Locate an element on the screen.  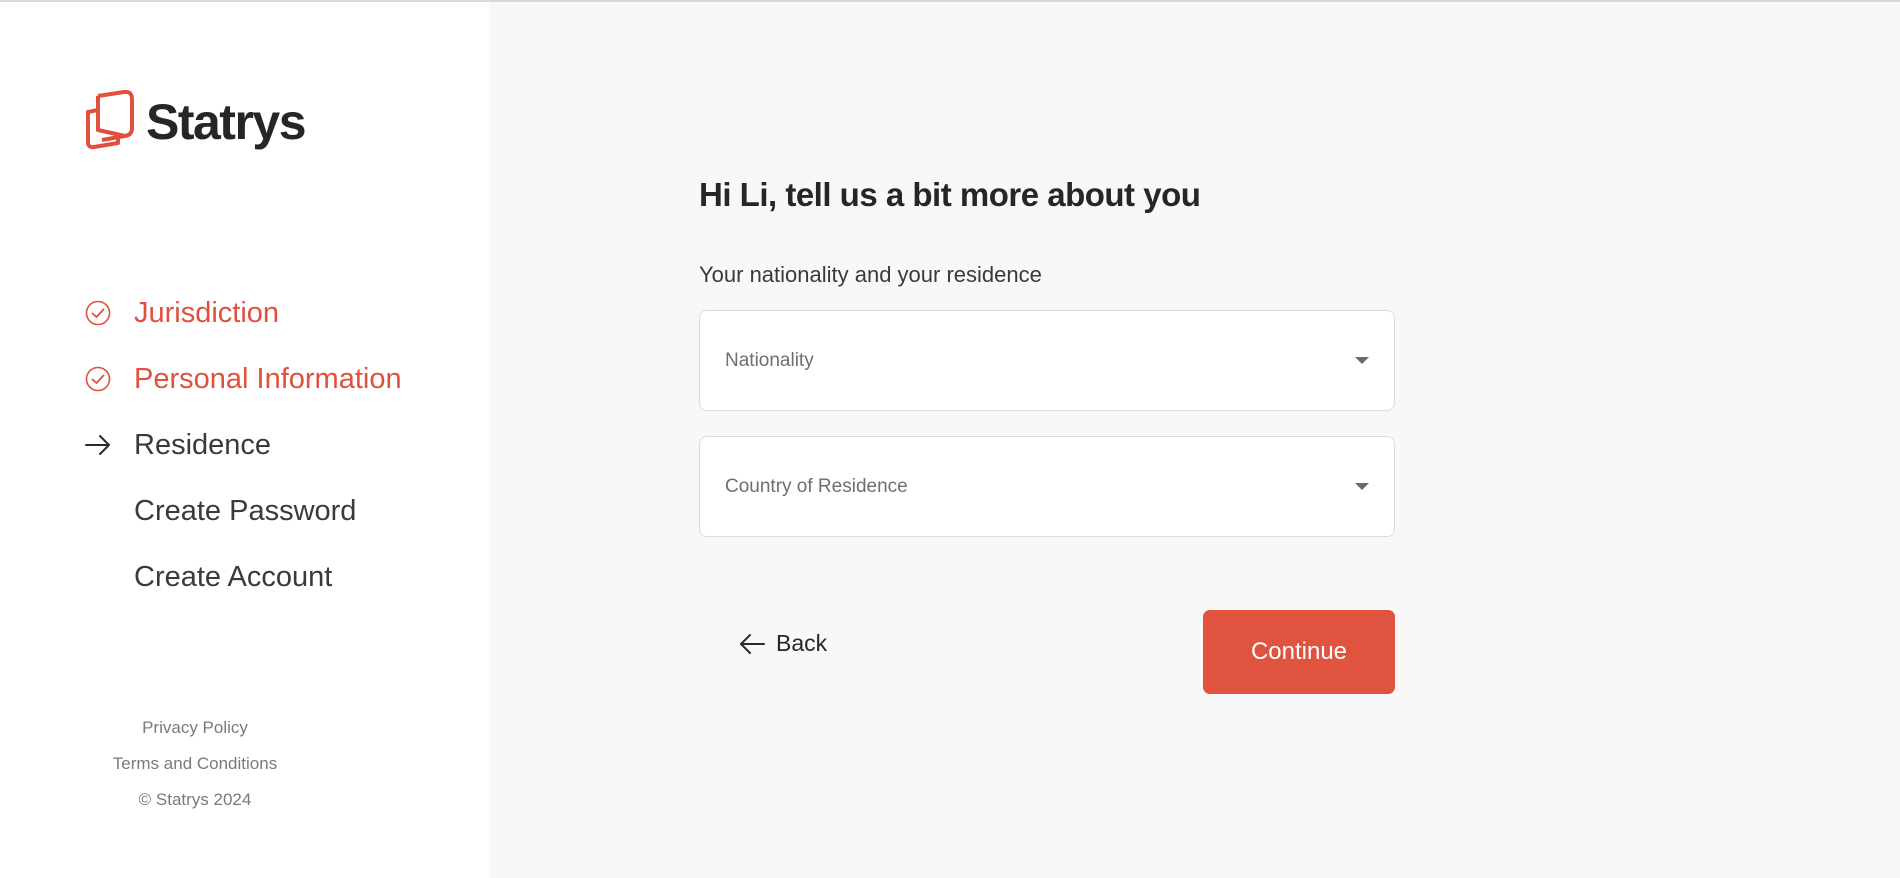
residence-placeholder: Country of Residence is located at coordinates (816, 486).